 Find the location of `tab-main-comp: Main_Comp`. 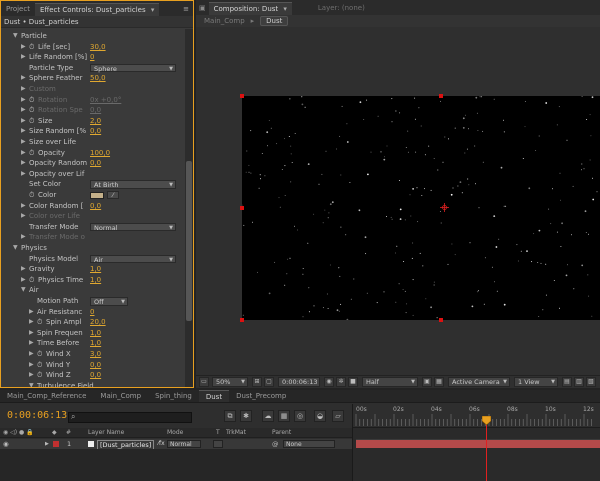

tab-main-comp: Main_Comp is located at coordinates (120, 396).